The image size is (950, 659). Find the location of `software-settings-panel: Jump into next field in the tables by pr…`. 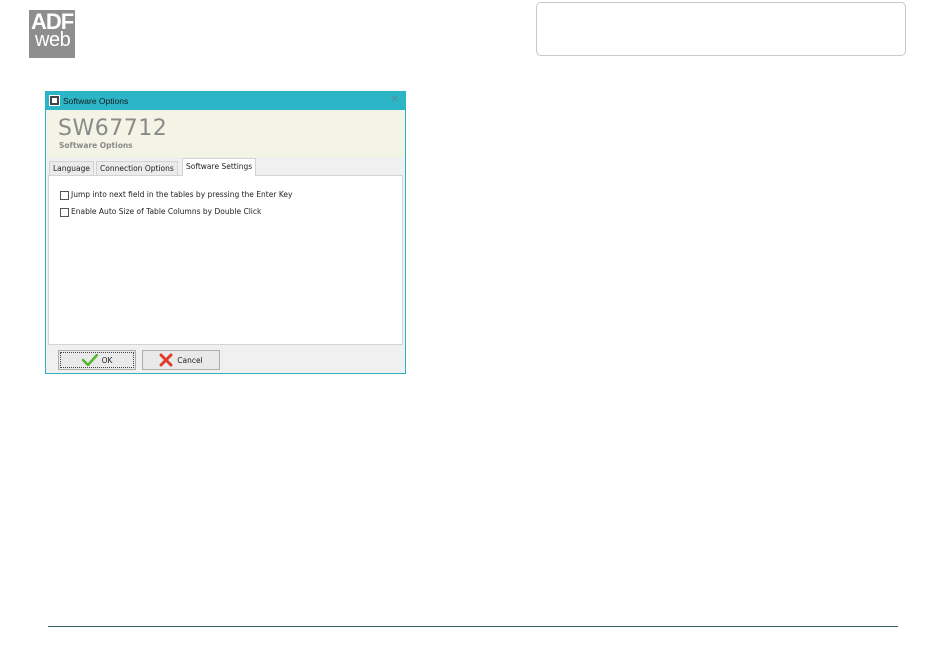

software-settings-panel: Jump into next field in the tables by pr… is located at coordinates (225, 260).